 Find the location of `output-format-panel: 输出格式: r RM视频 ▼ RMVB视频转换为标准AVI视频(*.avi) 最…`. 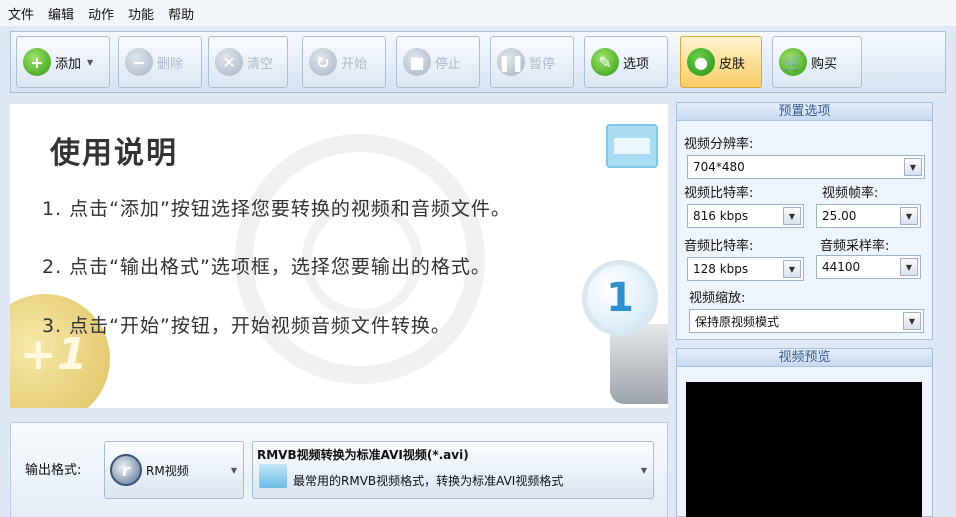

output-format-panel: 输出格式: r RM视频 ▼ RMVB视频转换为标准AVI视频(*.avi) 最… is located at coordinates (339, 469).